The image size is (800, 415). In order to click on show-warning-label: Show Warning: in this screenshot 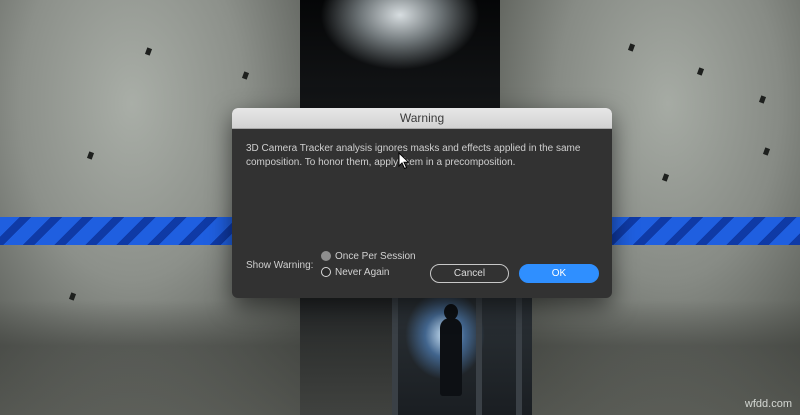, I will do `click(280, 265)`.